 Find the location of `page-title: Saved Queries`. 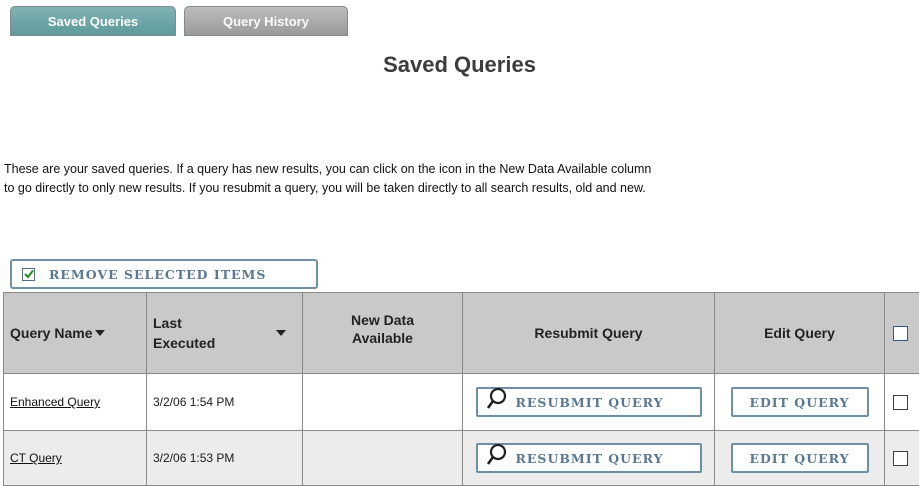

page-title: Saved Queries is located at coordinates (459, 65).